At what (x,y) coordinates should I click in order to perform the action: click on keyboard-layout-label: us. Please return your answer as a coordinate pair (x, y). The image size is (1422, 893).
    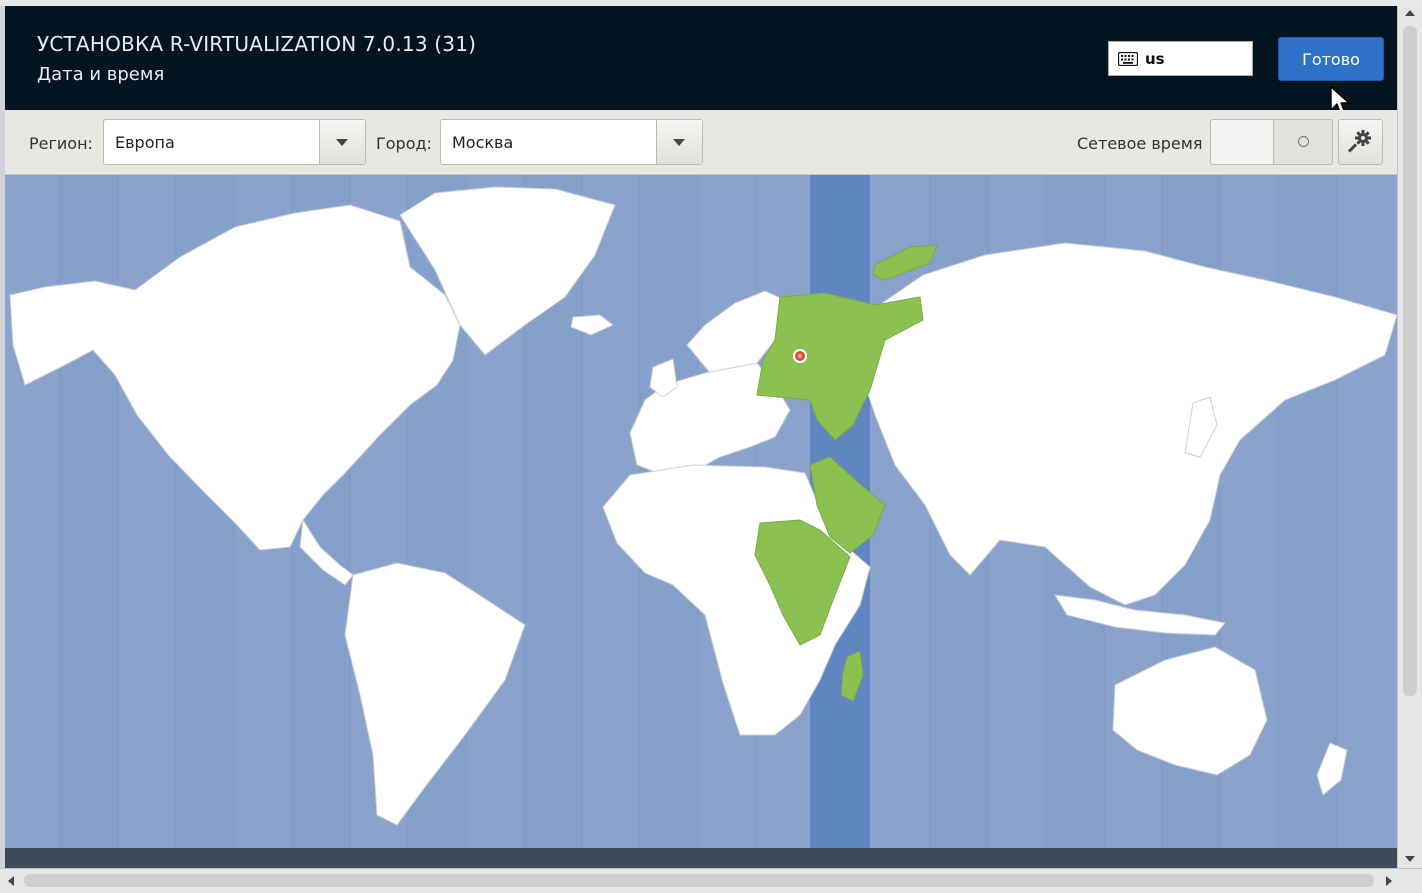
    Looking at the image, I should click on (1155, 58).